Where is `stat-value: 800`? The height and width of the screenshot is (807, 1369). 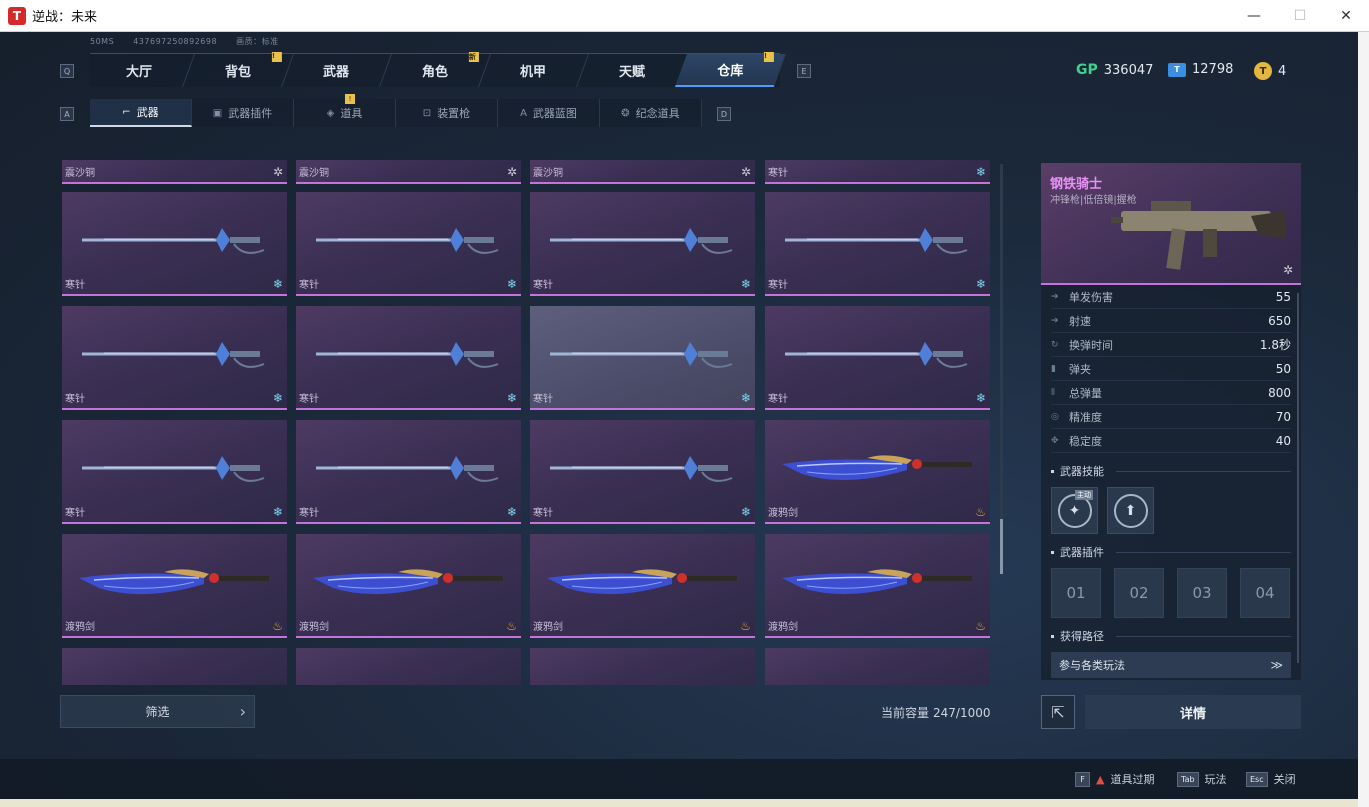 stat-value: 800 is located at coordinates (1279, 392).